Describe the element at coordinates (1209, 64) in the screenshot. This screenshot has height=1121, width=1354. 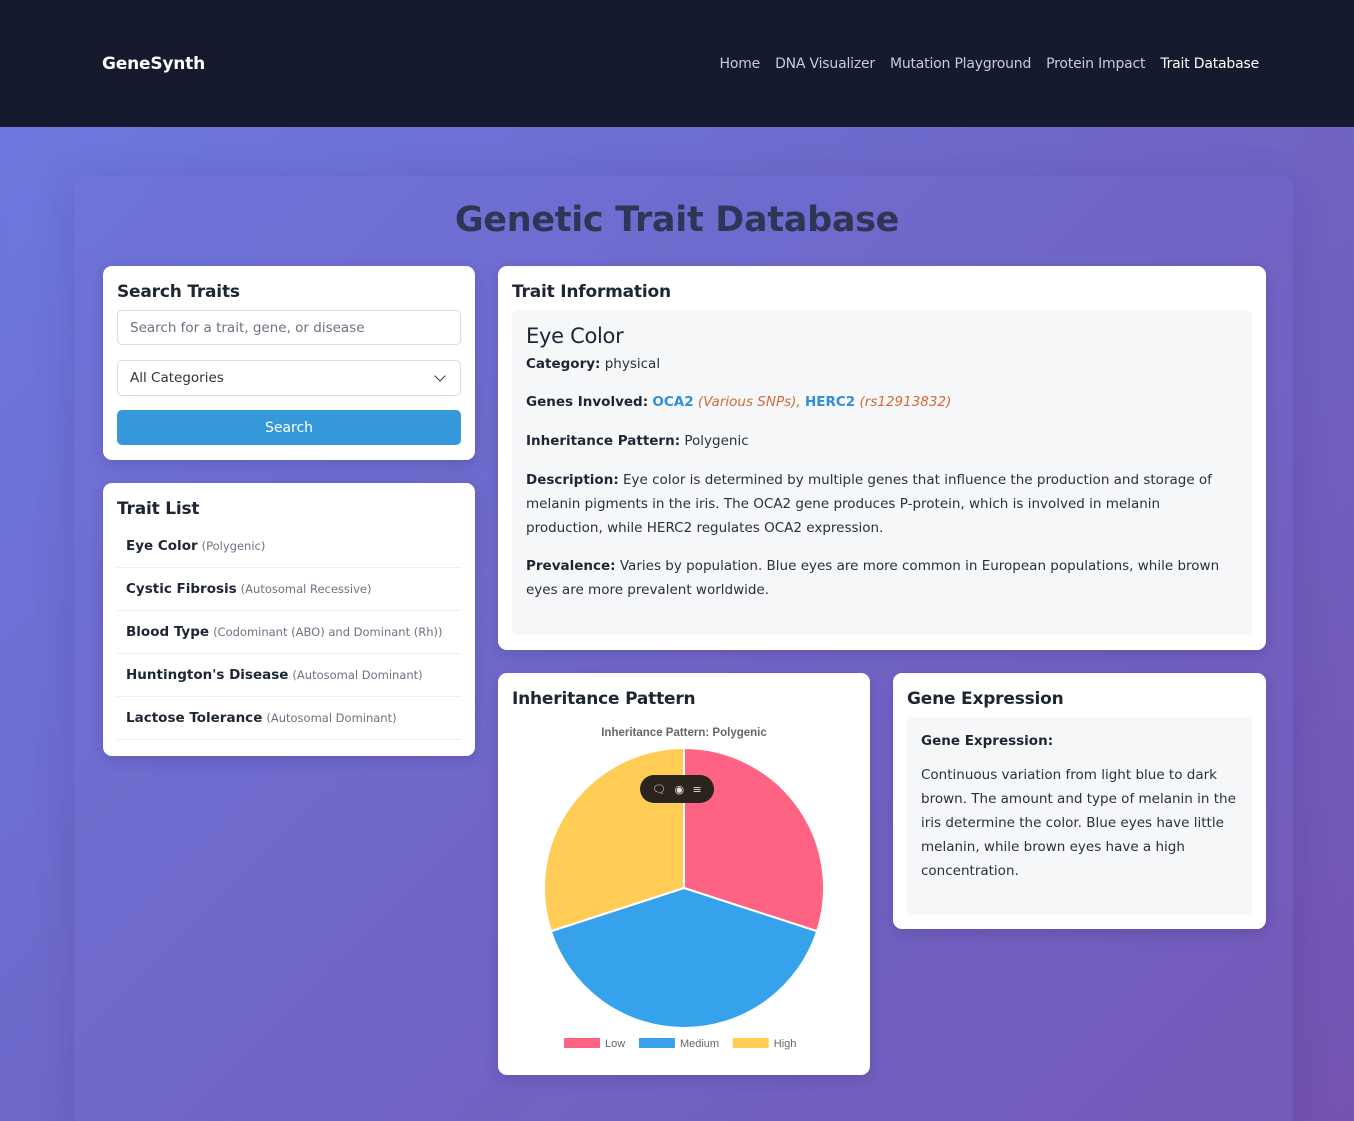
I see `nav-link-trait-database: Trait Database` at that location.